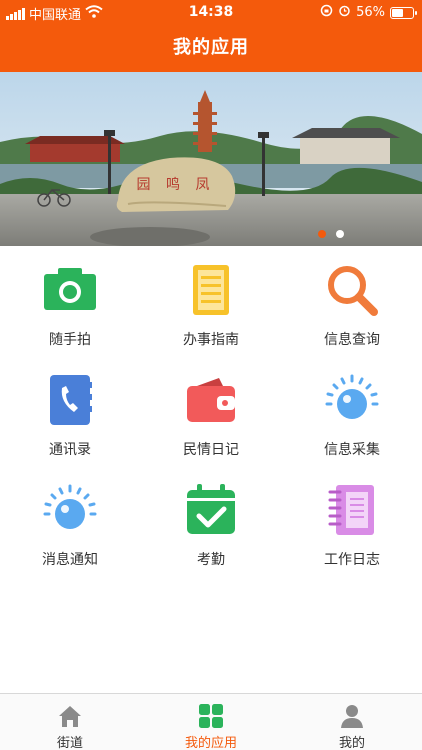 Image resolution: width=422 pixels, height=750 pixels. I want to click on app-label: 随手拍, so click(70, 340).